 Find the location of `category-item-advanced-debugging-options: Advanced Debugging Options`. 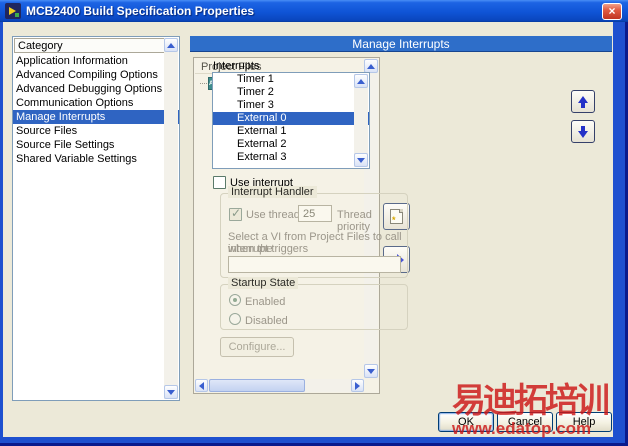

category-item-advanced-debugging-options: Advanced Debugging Options is located at coordinates (96, 89).